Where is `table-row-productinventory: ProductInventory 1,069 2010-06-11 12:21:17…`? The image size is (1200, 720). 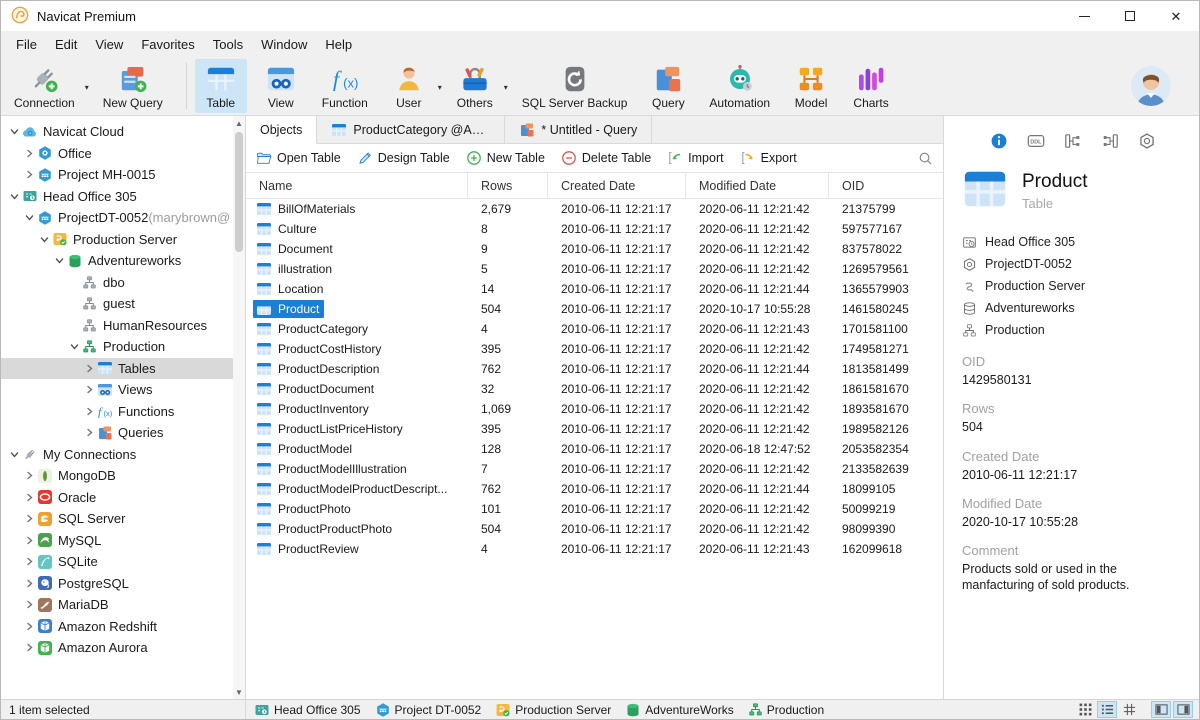
table-row-productinventory: ProductInventory 1,069 2010-06-11 12:21:17… is located at coordinates (594, 409).